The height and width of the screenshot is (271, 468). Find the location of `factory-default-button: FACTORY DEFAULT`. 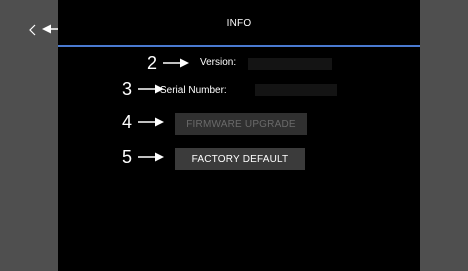

factory-default-button: FACTORY DEFAULT is located at coordinates (240, 159).